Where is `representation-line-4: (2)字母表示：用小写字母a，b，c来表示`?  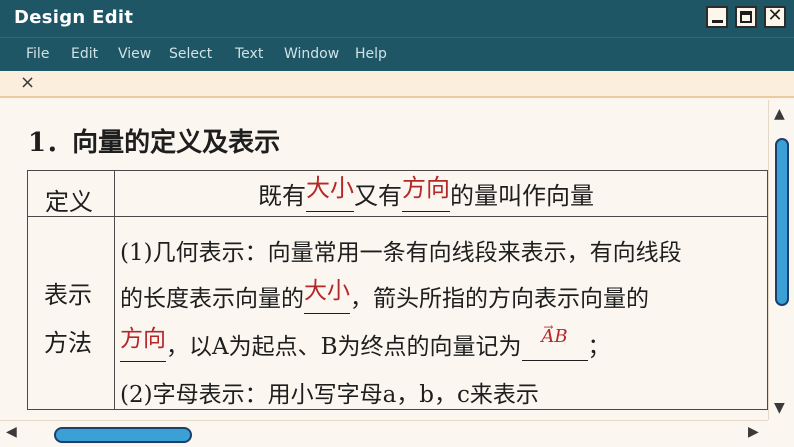
representation-line-4: (2)字母表示：用小写字母a，b，c来表示 is located at coordinates (329, 392).